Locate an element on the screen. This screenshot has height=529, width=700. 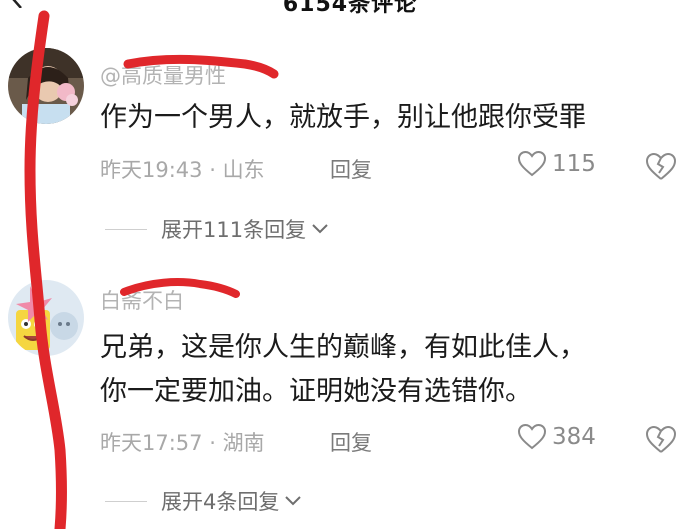
username: 白斋不白 is located at coordinates (142, 300).